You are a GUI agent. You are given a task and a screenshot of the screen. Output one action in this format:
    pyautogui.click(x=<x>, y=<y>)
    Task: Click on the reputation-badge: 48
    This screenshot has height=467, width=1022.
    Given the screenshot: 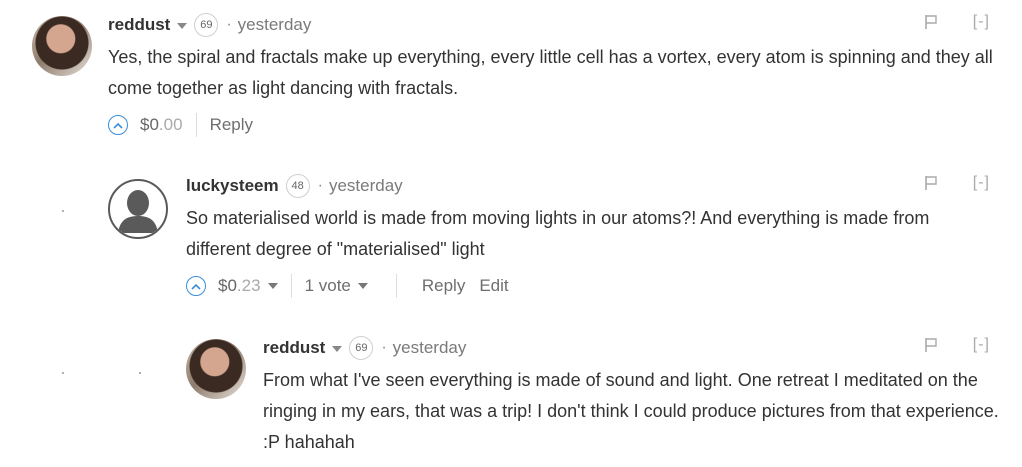 What is the action you would take?
    pyautogui.click(x=297, y=186)
    